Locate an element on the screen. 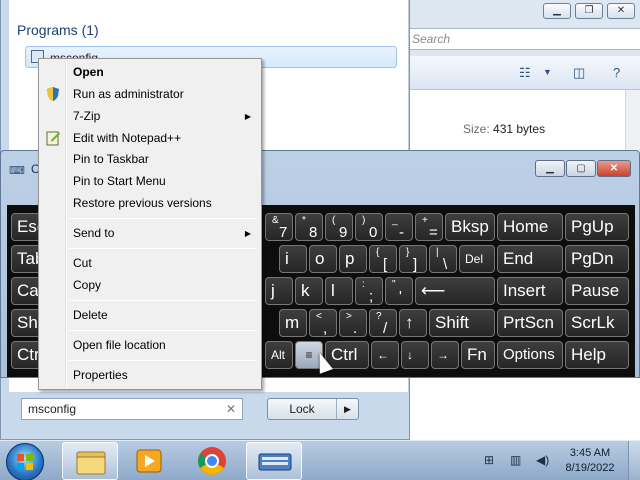 The height and width of the screenshot is (480, 640). preview-pane-icon: ◫ is located at coordinates (579, 73).